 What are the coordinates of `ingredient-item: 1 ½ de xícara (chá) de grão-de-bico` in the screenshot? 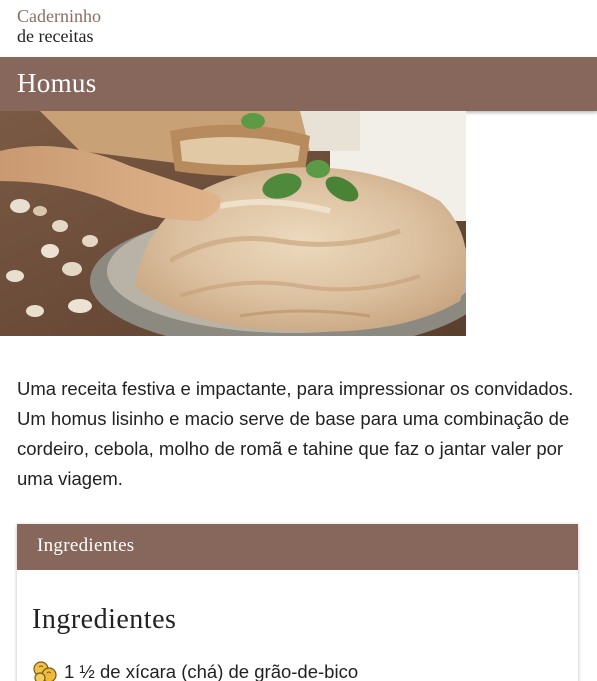 It's located at (195, 670).